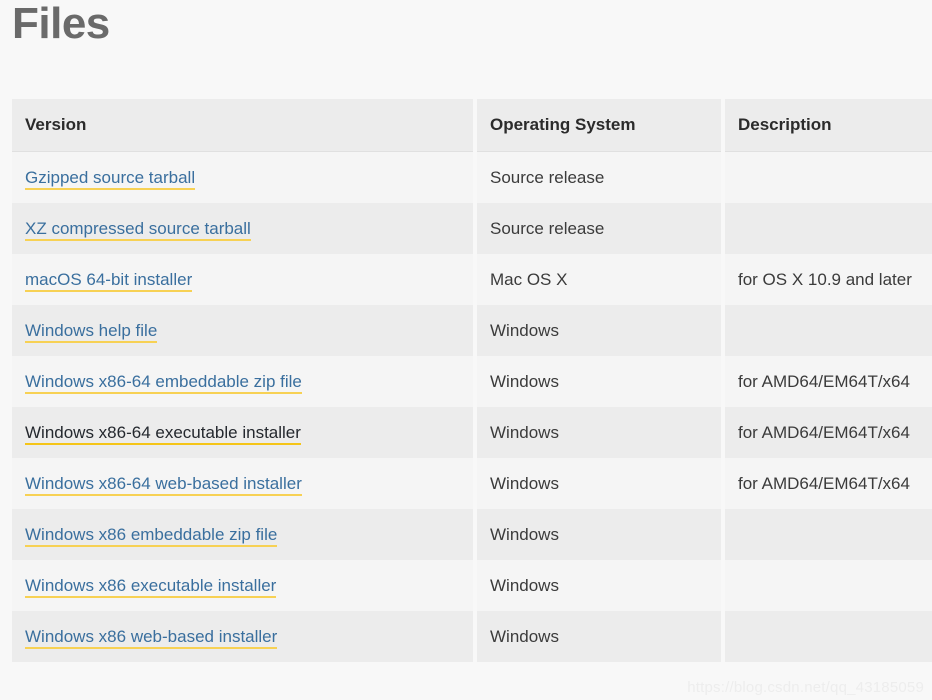 The image size is (932, 700). What do you see at coordinates (109, 280) in the screenshot?
I see `download-link: macOS 64-bit installer` at bounding box center [109, 280].